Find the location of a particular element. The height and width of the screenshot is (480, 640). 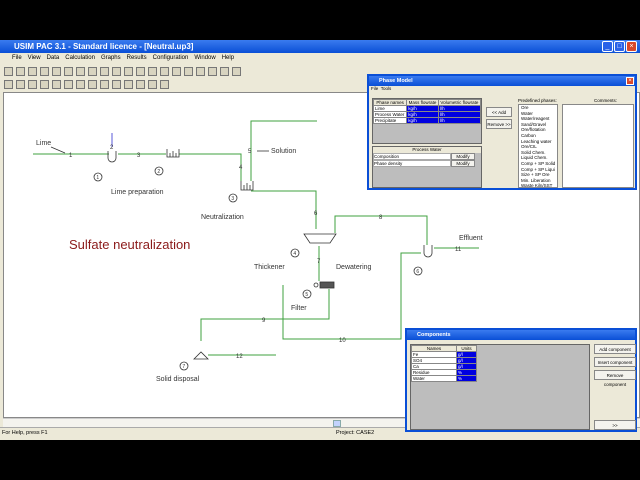

table-cell: Process Water is located at coordinates (390, 114).